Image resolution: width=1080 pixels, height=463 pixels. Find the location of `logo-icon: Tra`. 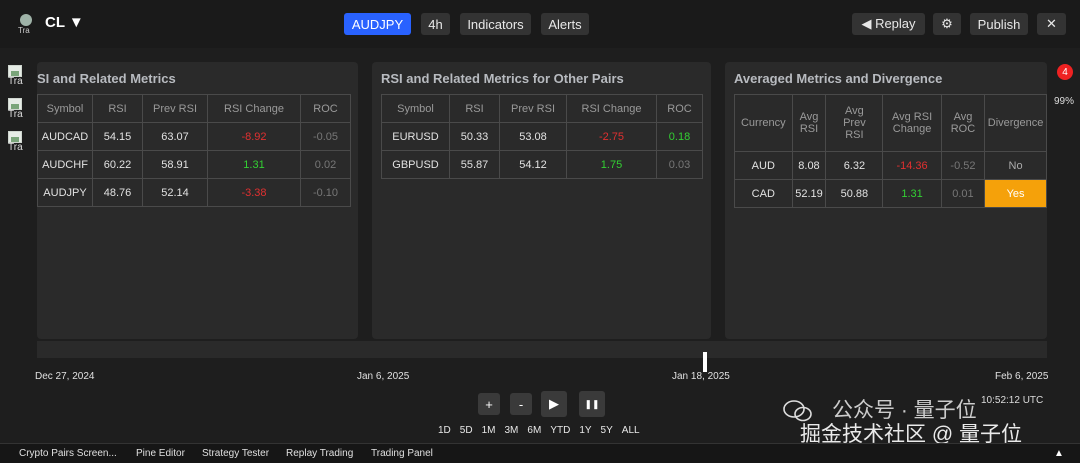

logo-icon: Tra is located at coordinates (27, 24).